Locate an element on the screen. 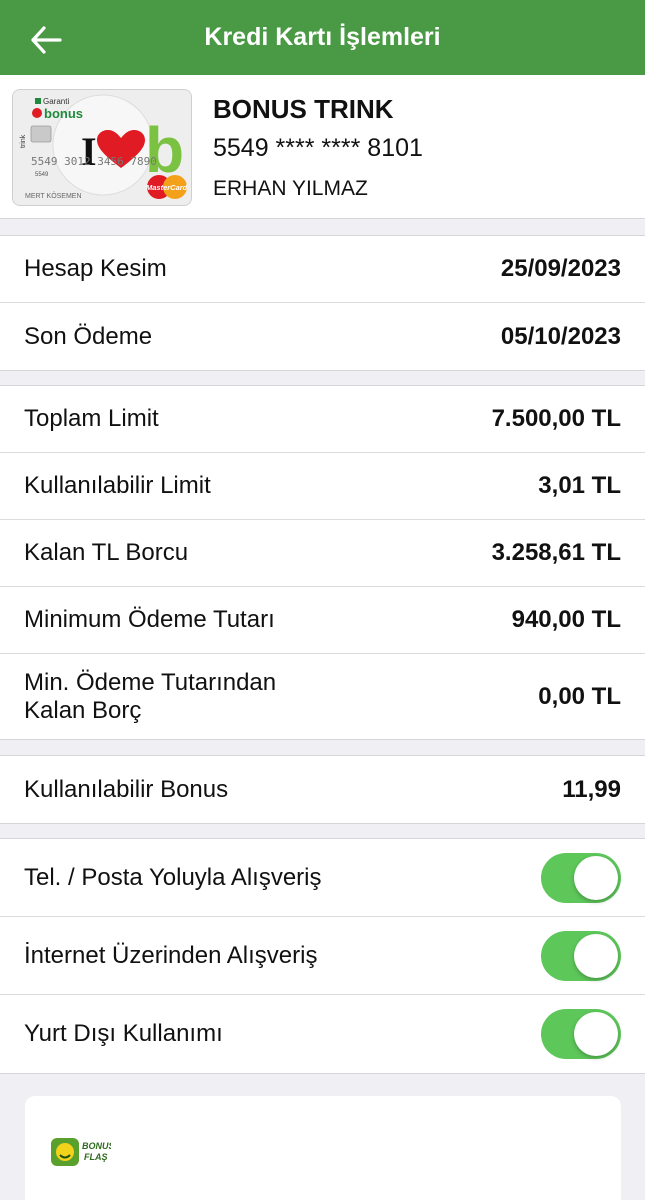 The width and height of the screenshot is (645, 1200). internet-shopping-row: İnternet Üzerinden Alışveriş is located at coordinates (322, 956).